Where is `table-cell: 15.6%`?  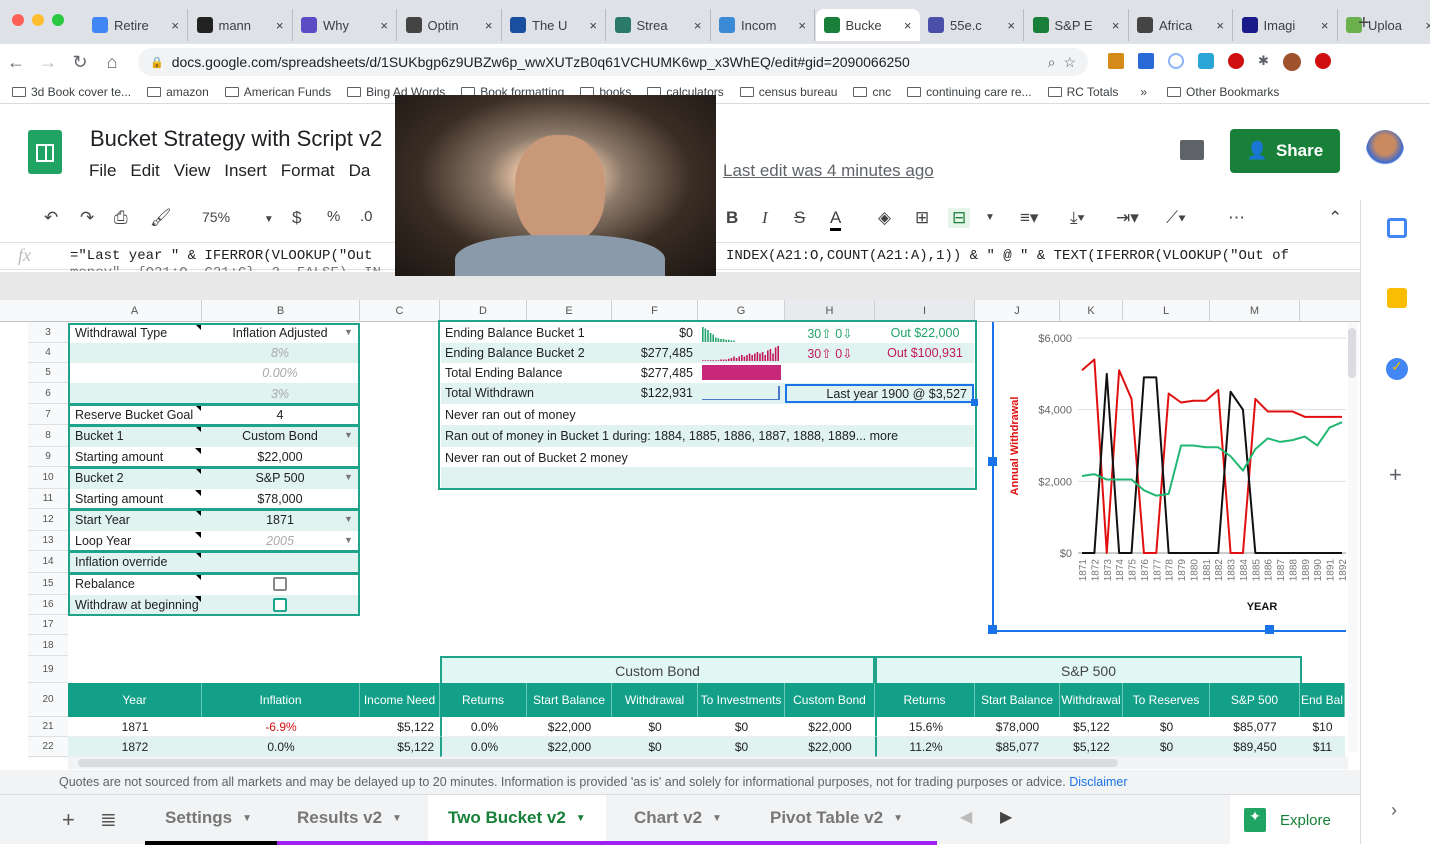 table-cell: 15.6% is located at coordinates (925, 727).